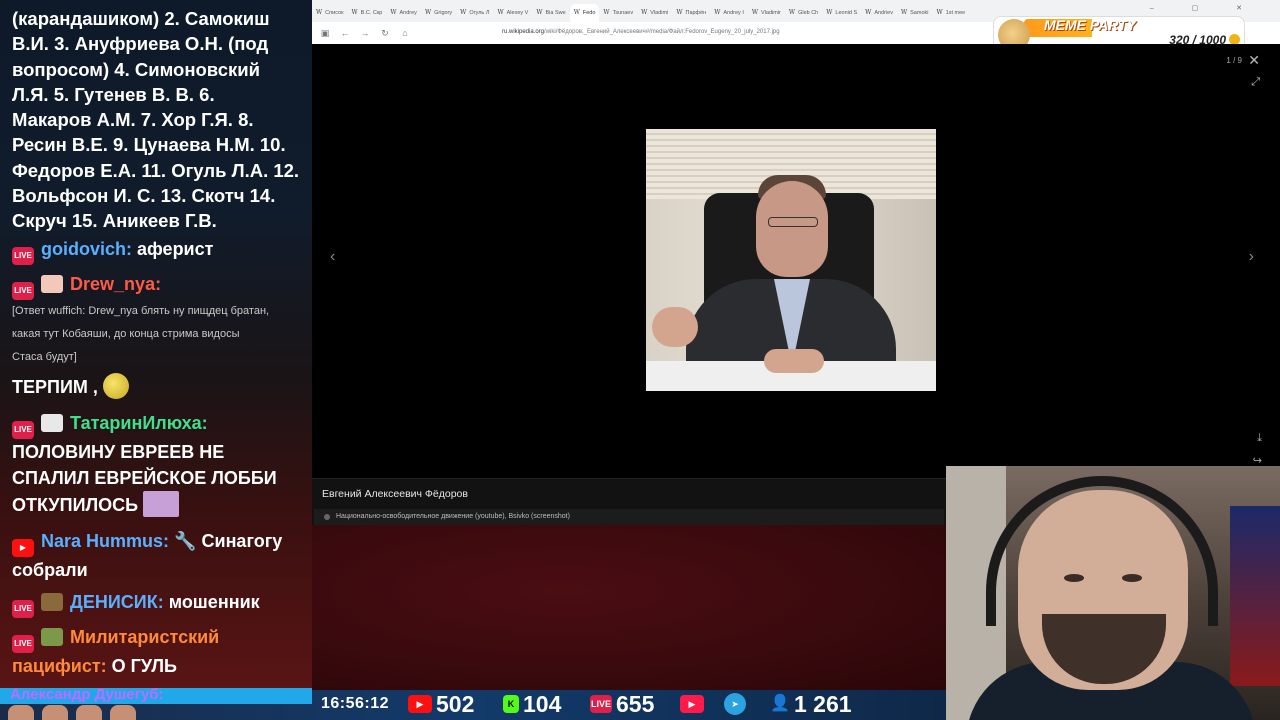 The width and height of the screenshot is (1280, 720). Describe the element at coordinates (242, 540) in the screenshot. I see `chat-text: Синагогу` at that location.